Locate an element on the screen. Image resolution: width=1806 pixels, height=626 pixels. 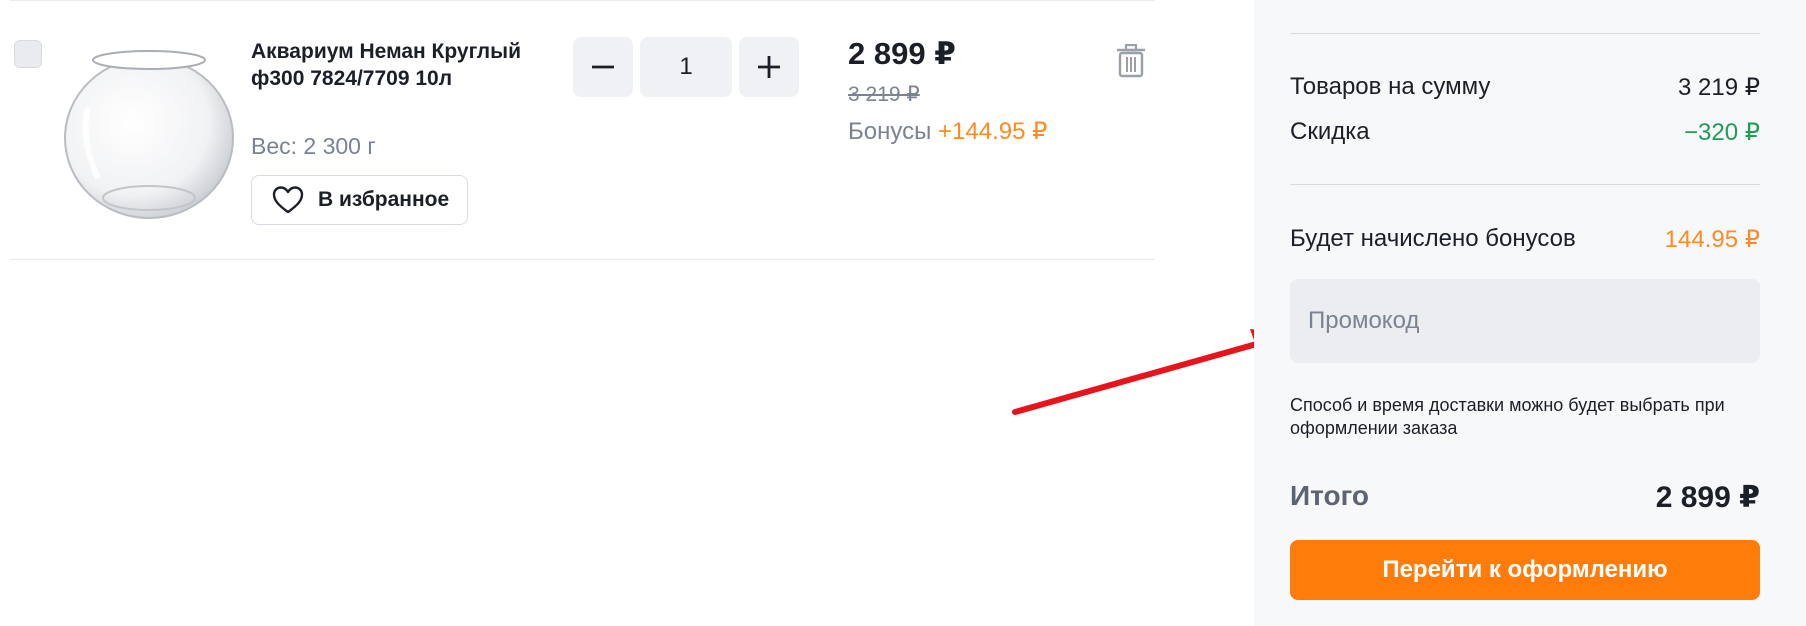
product-bonus-value: +144.95 ₽ is located at coordinates (993, 131).